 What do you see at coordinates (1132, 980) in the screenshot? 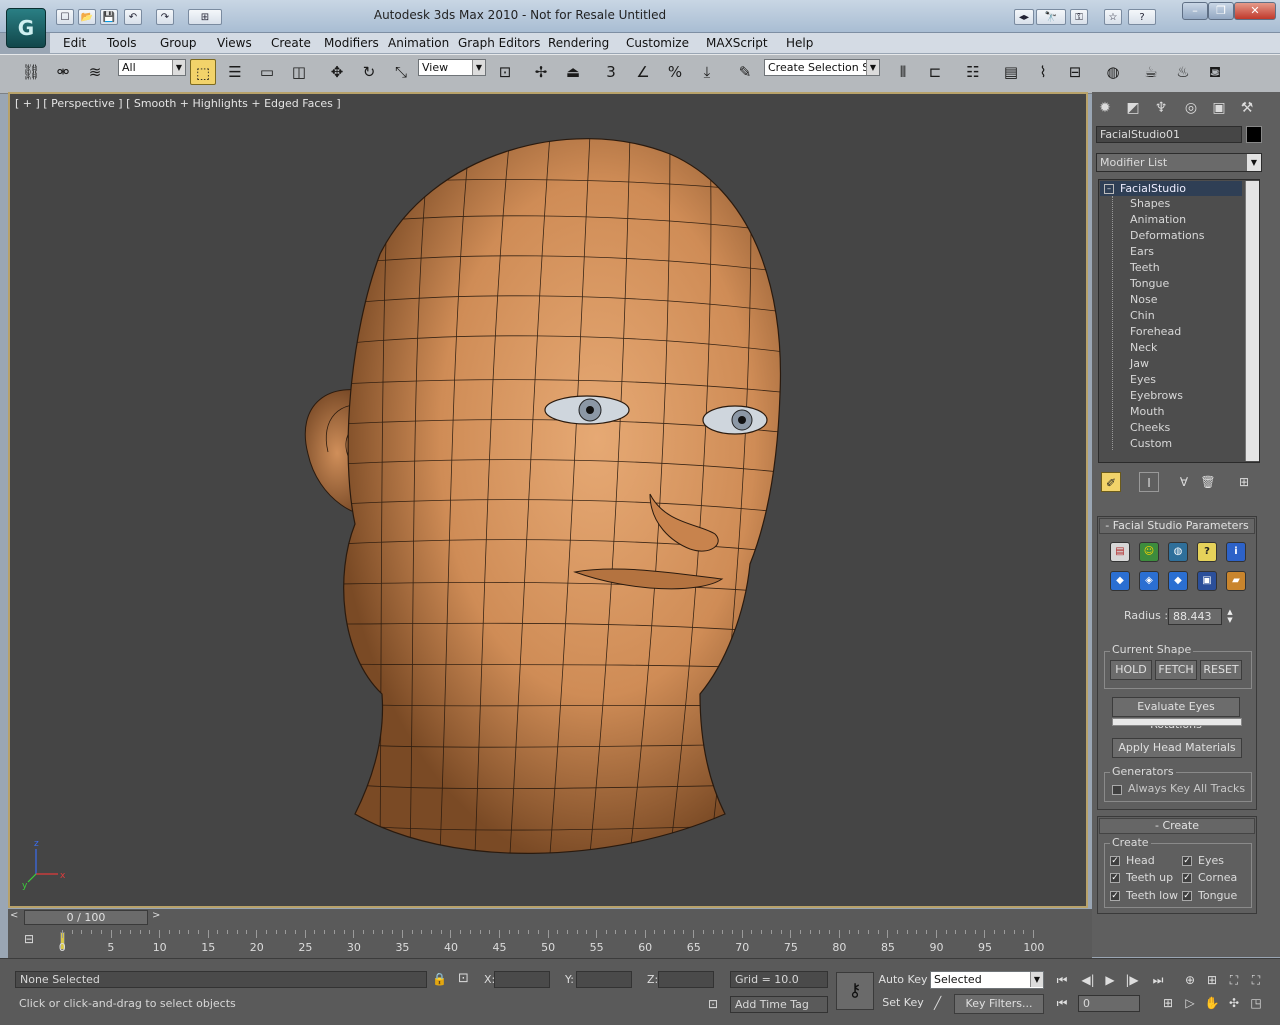
I see `next-frame-icon: |▶` at bounding box center [1132, 980].